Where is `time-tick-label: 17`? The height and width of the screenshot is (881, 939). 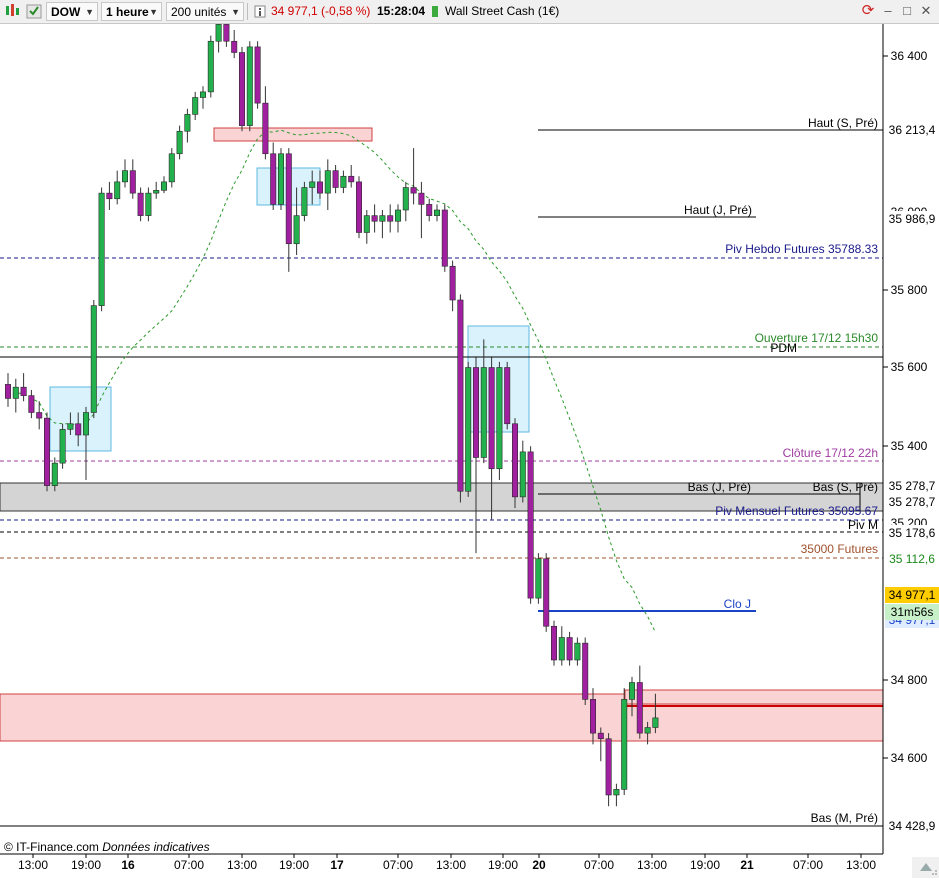
time-tick-label: 17 is located at coordinates (337, 865).